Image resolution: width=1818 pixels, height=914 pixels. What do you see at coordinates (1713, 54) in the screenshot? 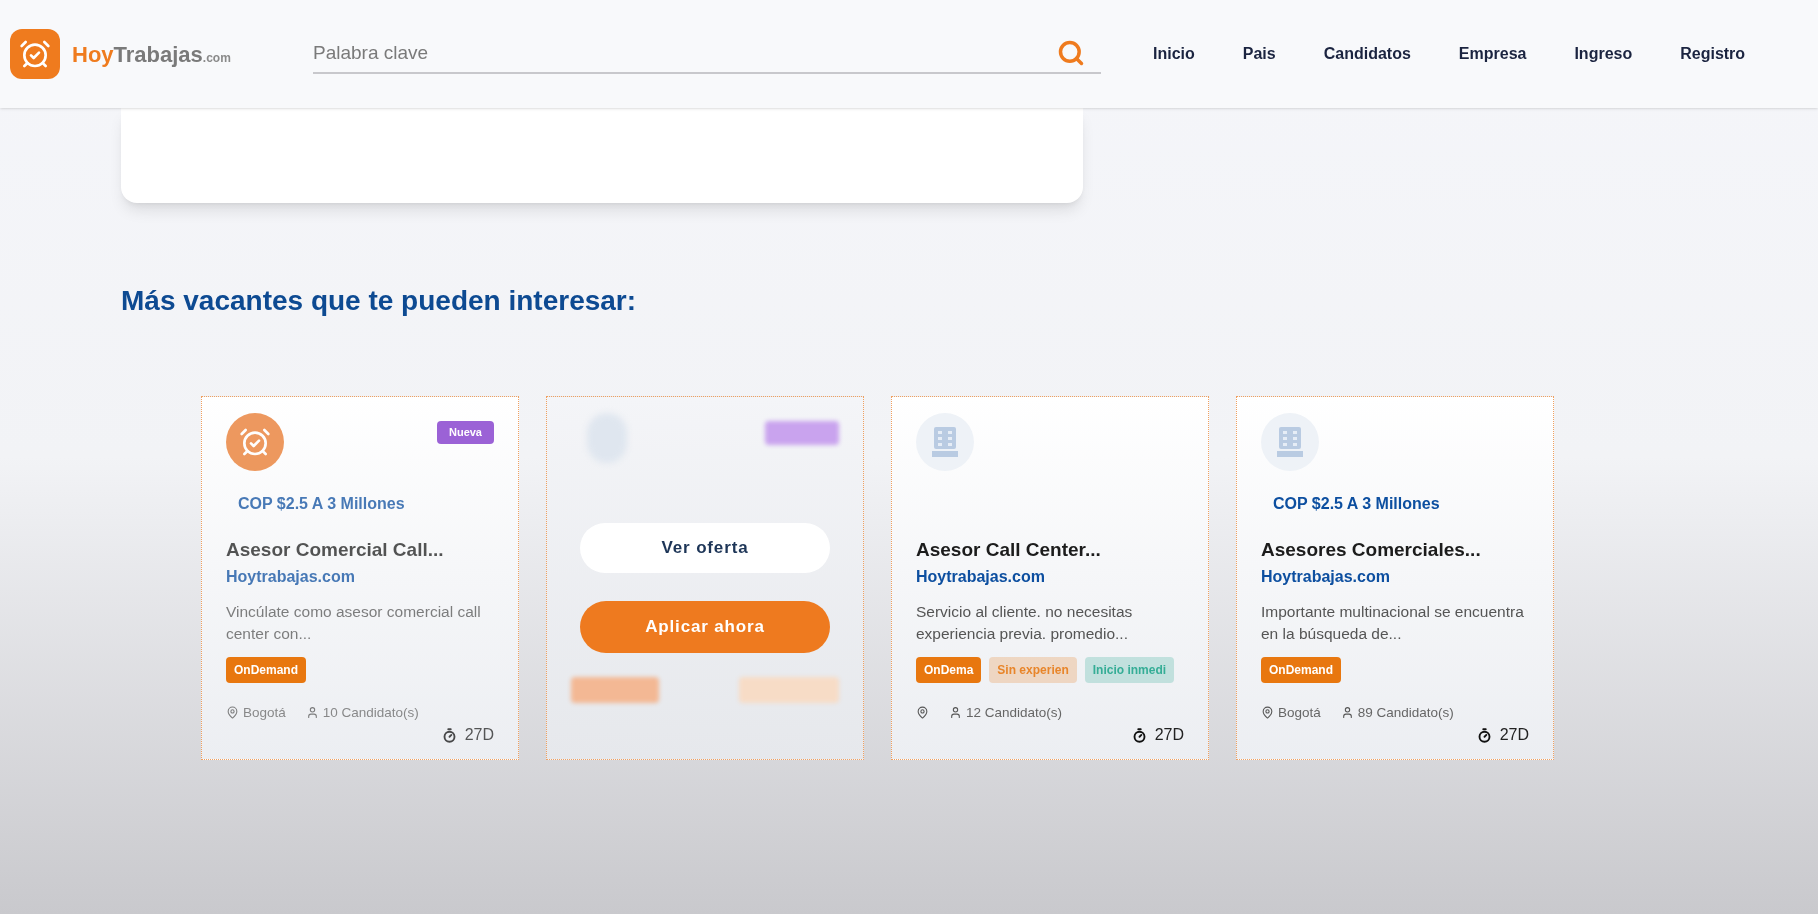
I see `nav-link: Registro` at bounding box center [1713, 54].